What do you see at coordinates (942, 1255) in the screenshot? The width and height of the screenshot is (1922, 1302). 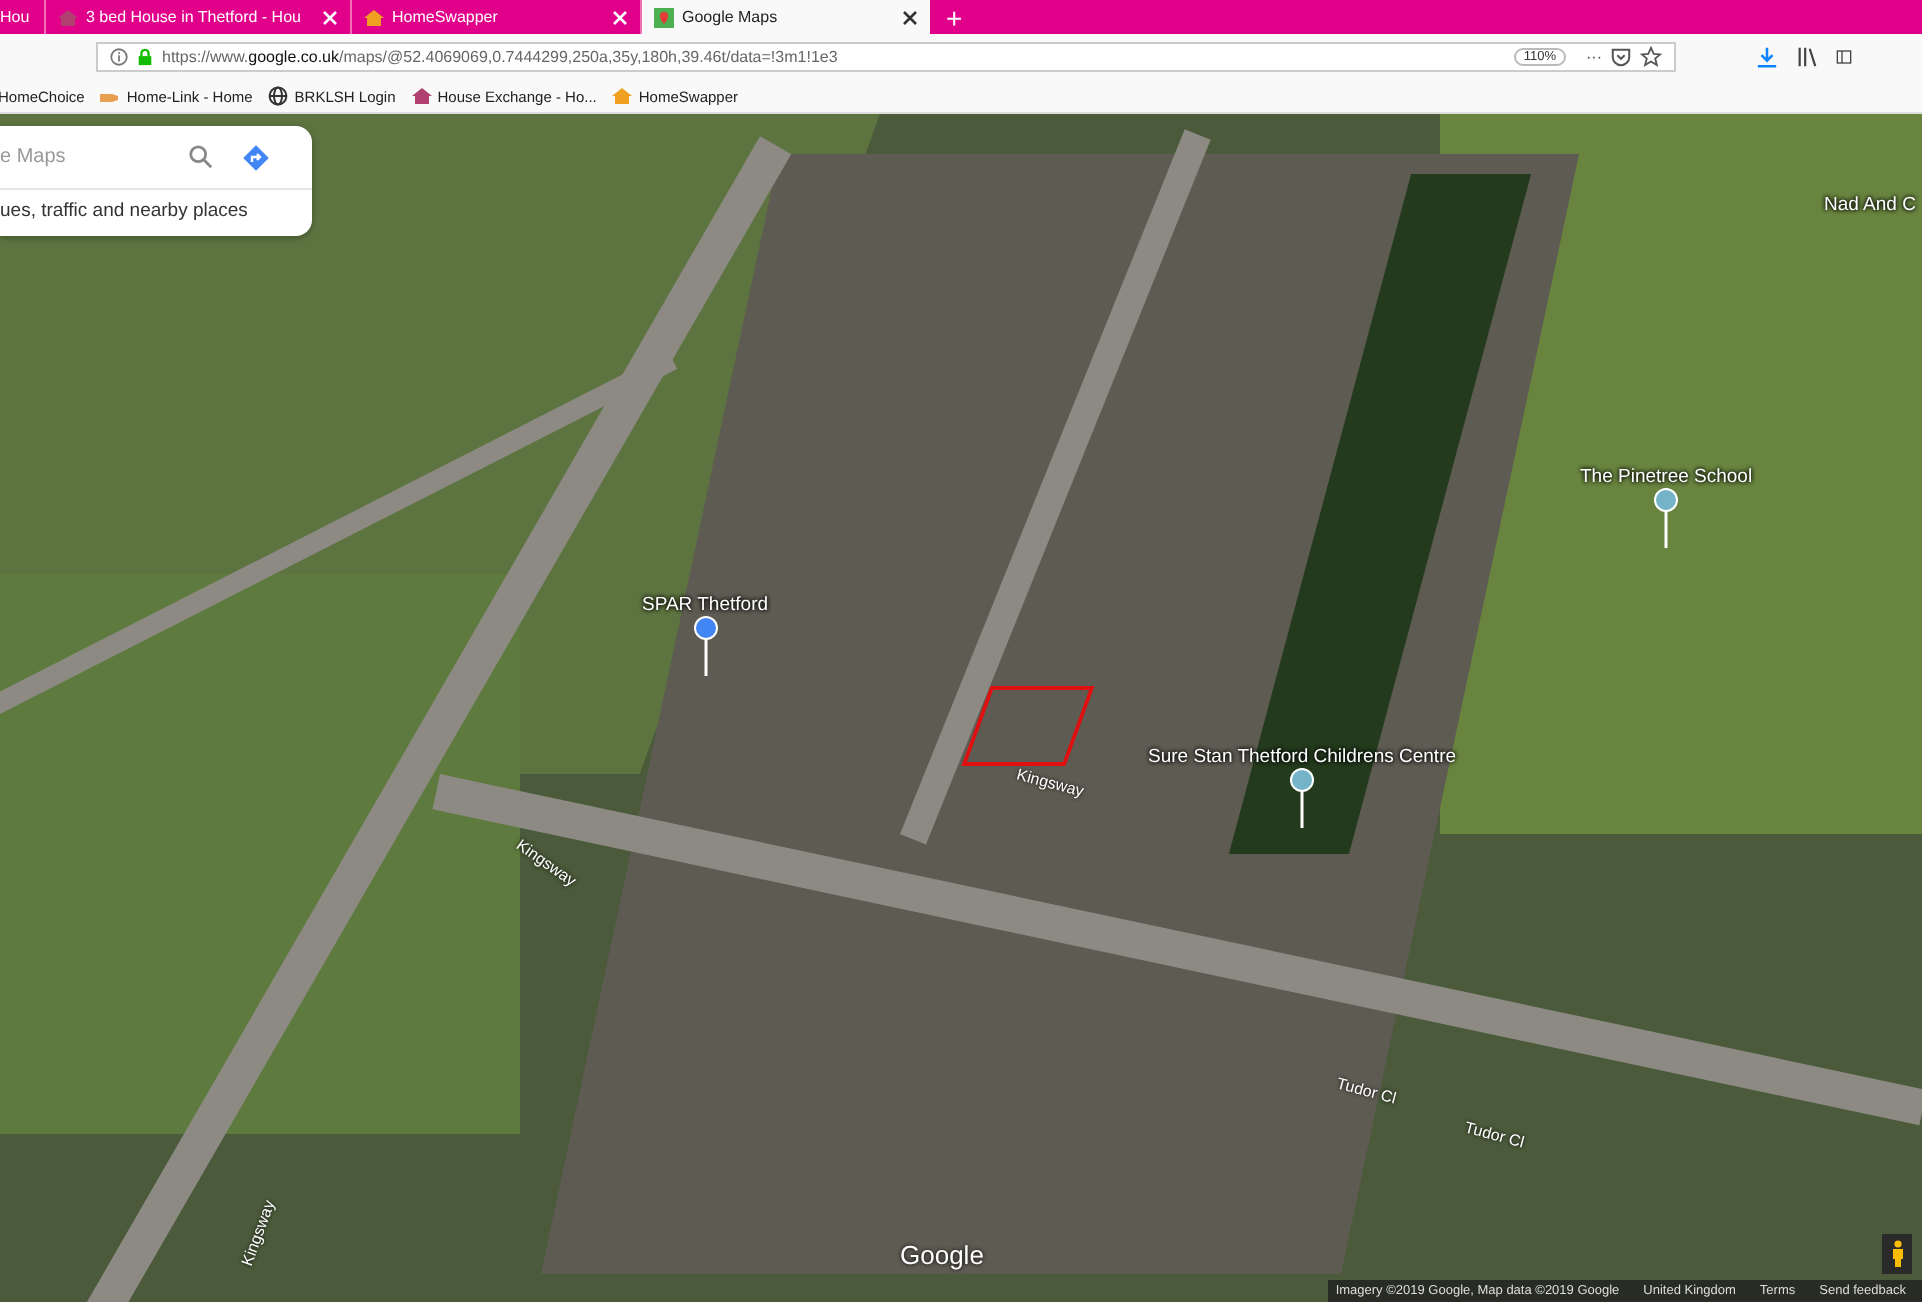 I see `google-logo: Google` at bounding box center [942, 1255].